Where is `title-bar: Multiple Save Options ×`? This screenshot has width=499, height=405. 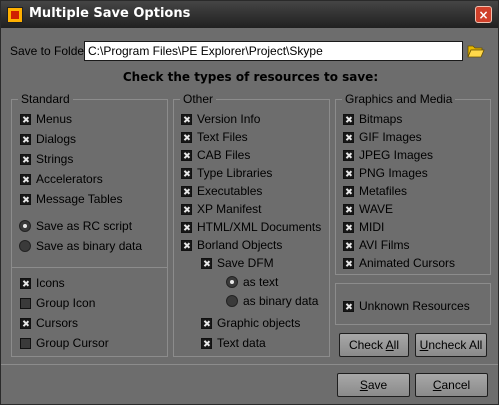 title-bar: Multiple Save Options × is located at coordinates (249, 14).